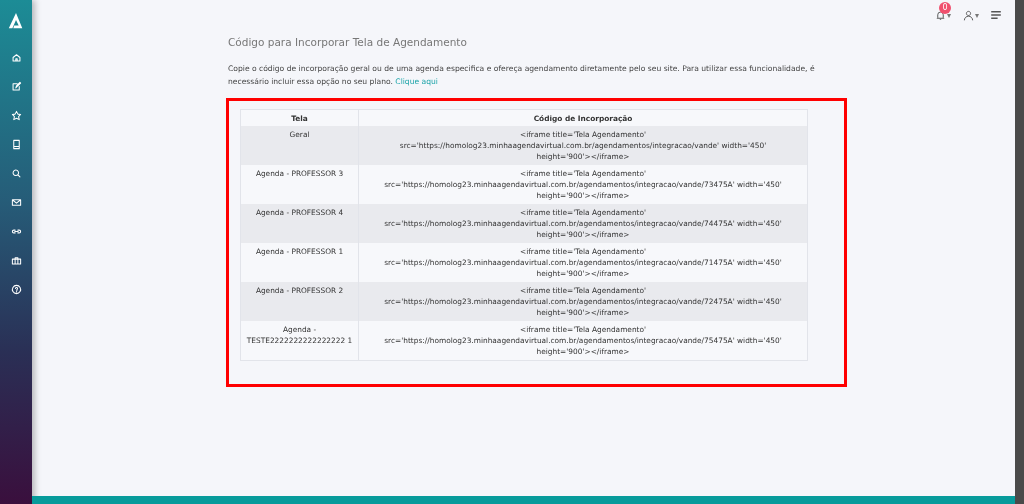 This screenshot has height=504, width=1024. What do you see at coordinates (16, 144) in the screenshot?
I see `book-icon` at bounding box center [16, 144].